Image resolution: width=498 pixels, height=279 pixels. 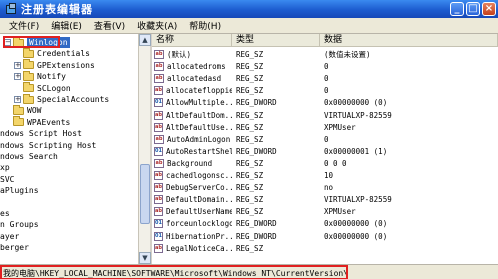 I want to click on menu-help: 帮助(H), so click(x=205, y=25).